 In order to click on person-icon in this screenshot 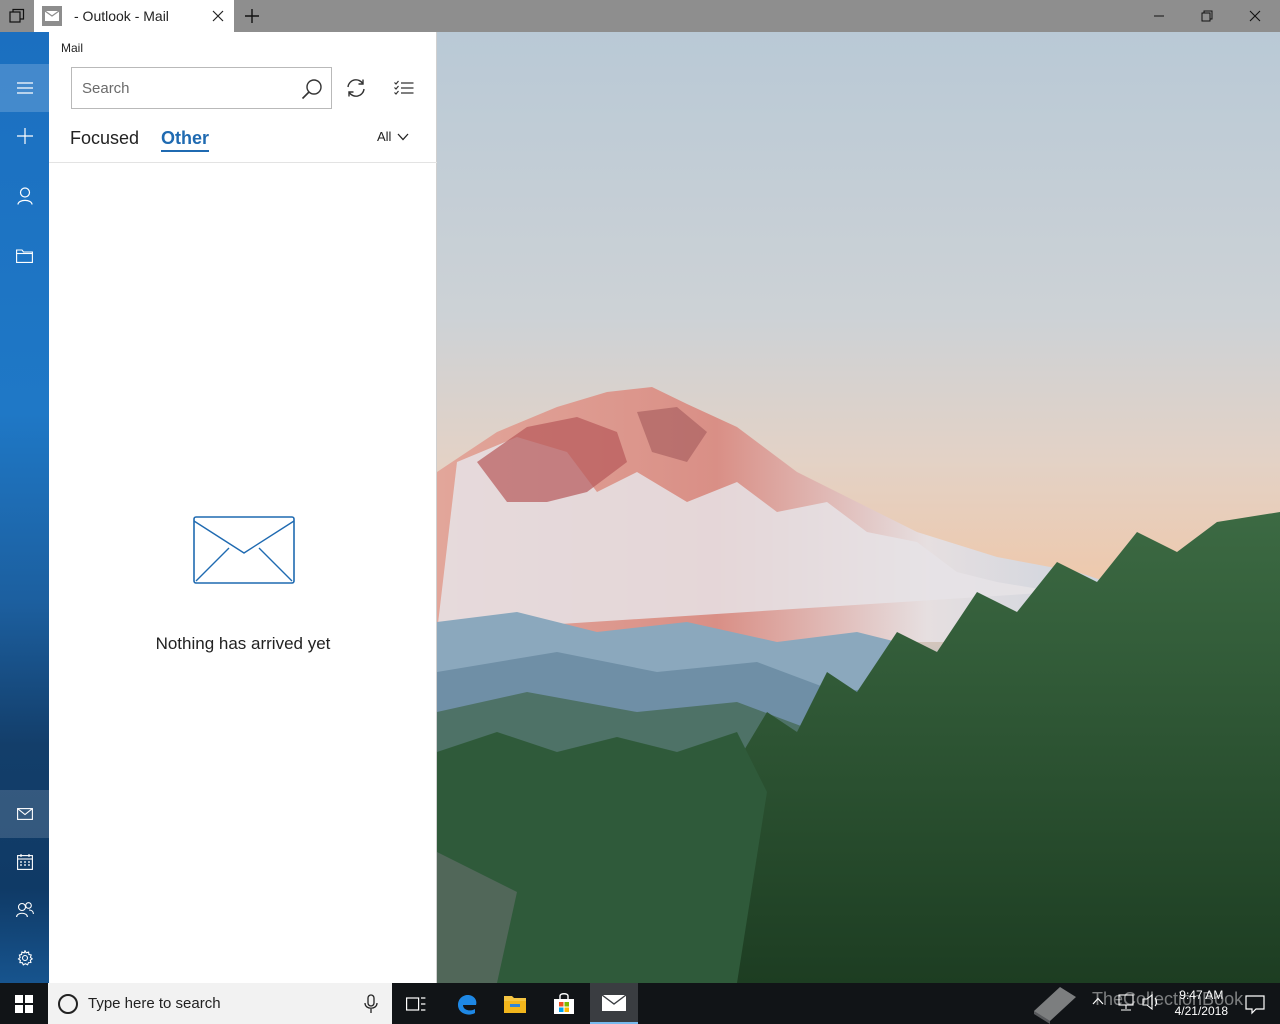, I will do `click(24, 196)`.